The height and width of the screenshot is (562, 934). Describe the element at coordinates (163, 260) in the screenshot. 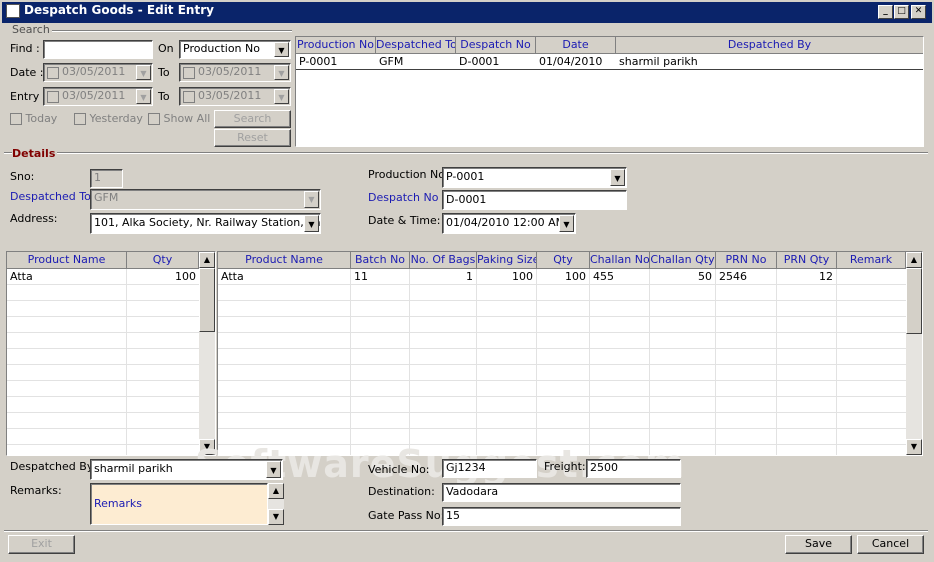

I see `left-col-qty: Qty` at that location.